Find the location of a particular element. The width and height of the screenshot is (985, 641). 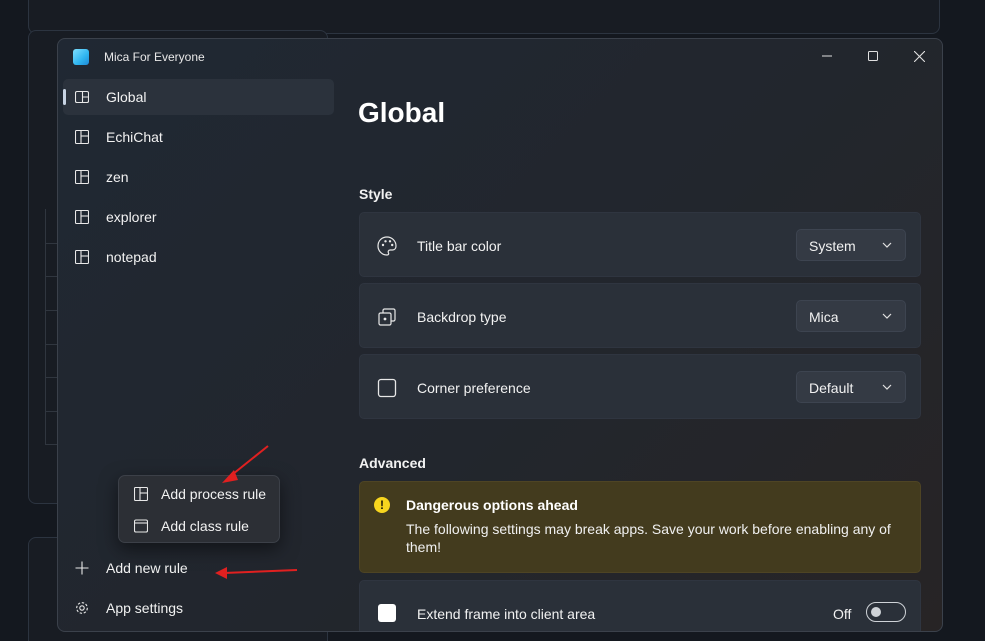

extend-frame-toggle is located at coordinates (886, 612).